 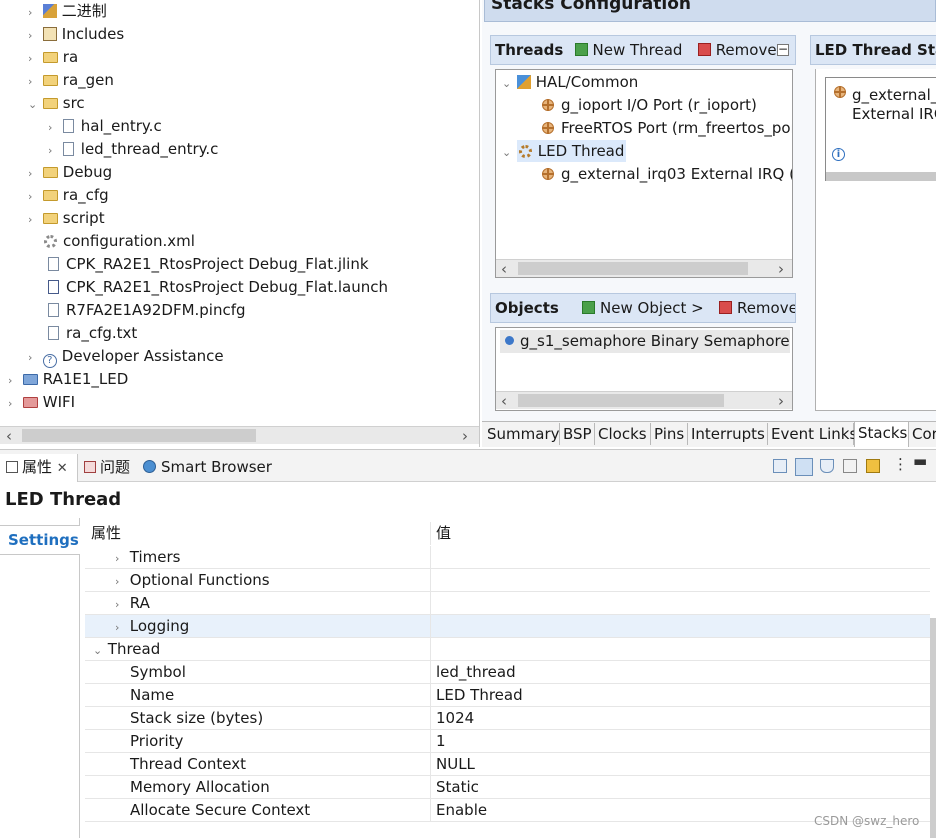 I want to click on tab-problems: 问题, so click(x=107, y=467).